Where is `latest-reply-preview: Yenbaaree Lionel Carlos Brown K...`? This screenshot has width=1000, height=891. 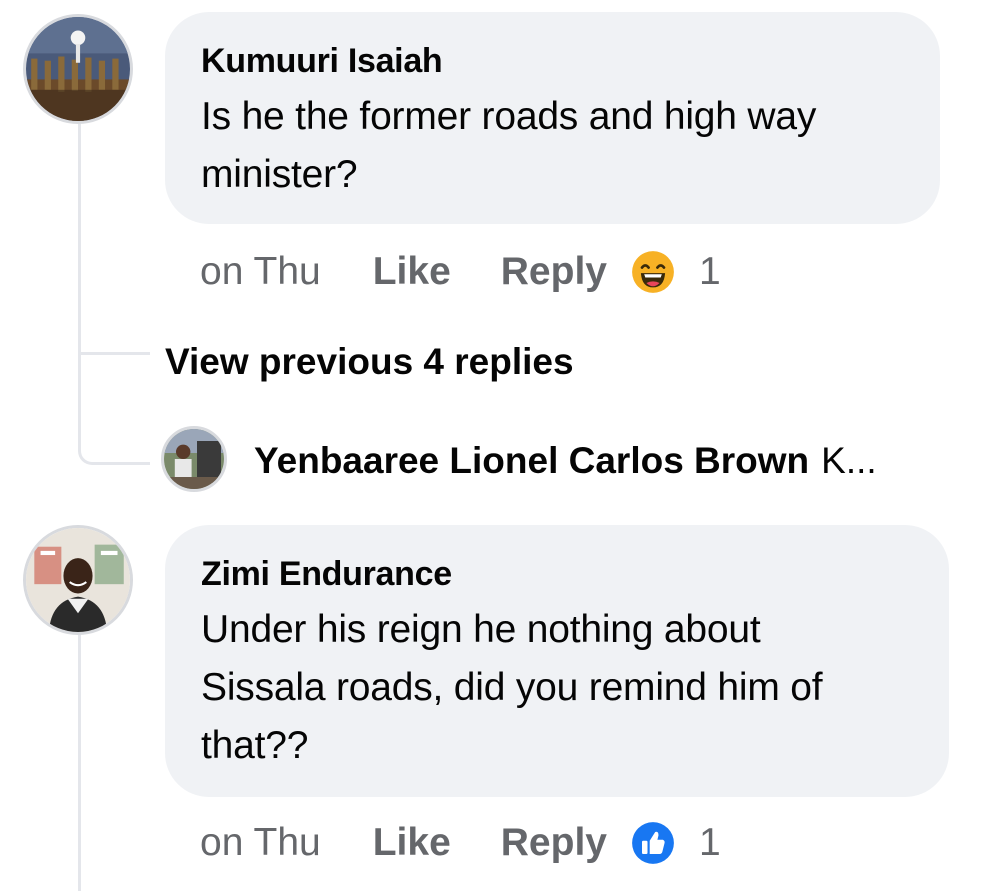
latest-reply-preview: Yenbaaree Lionel Carlos Brown K... is located at coordinates (565, 461).